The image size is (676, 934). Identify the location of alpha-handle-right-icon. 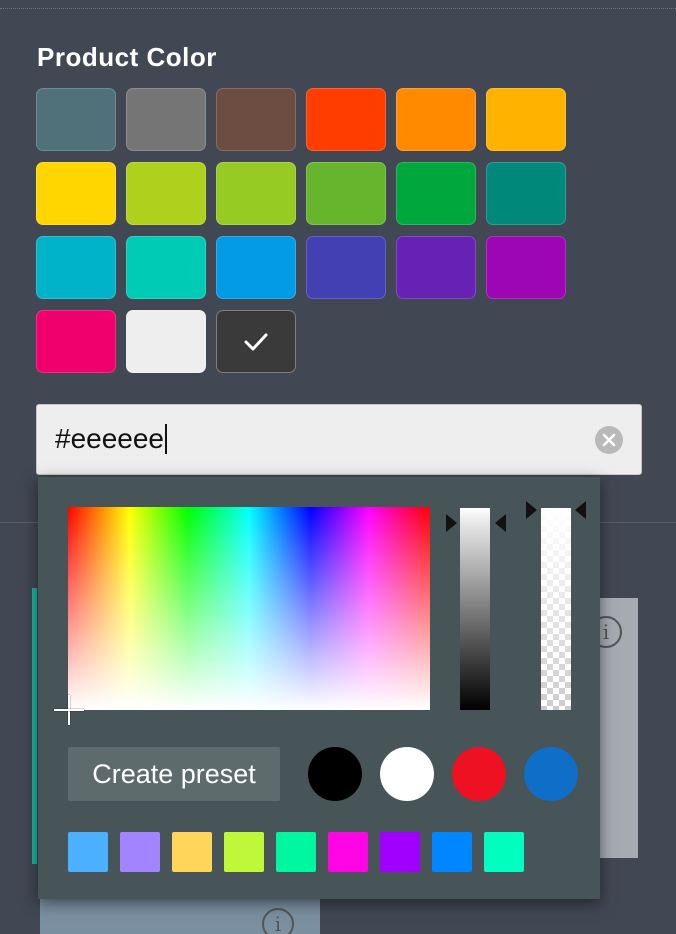
(580, 510).